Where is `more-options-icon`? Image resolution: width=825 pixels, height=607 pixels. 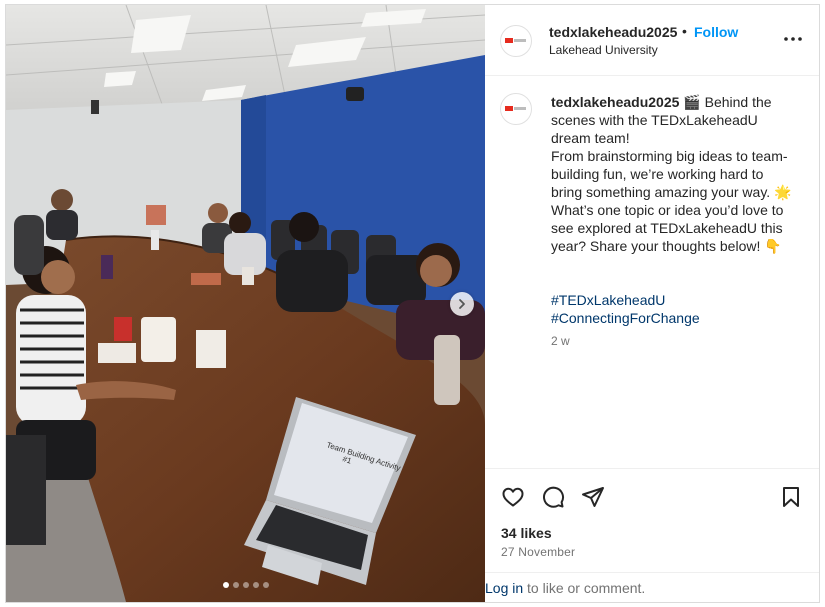
more-options-icon is located at coordinates (793, 39).